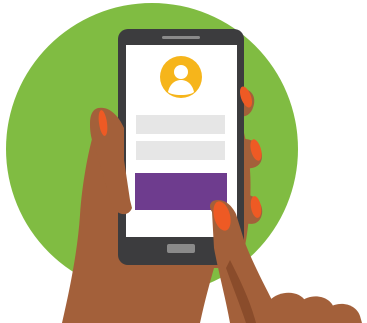  Describe the element at coordinates (181, 248) in the screenshot. I see `home-button` at that location.